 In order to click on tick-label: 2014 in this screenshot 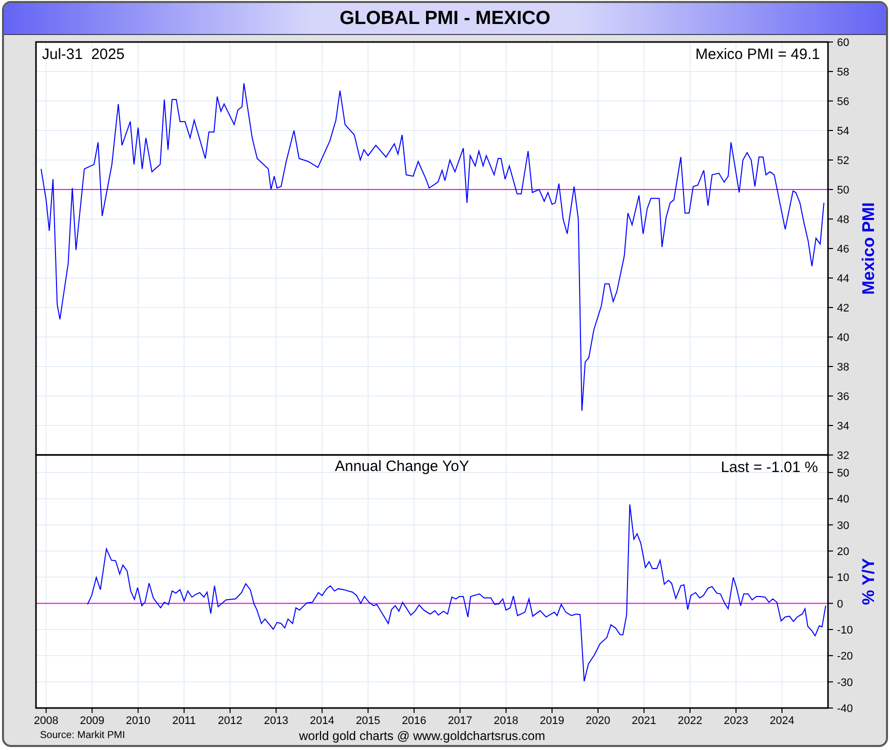, I will do `click(322, 721)`.